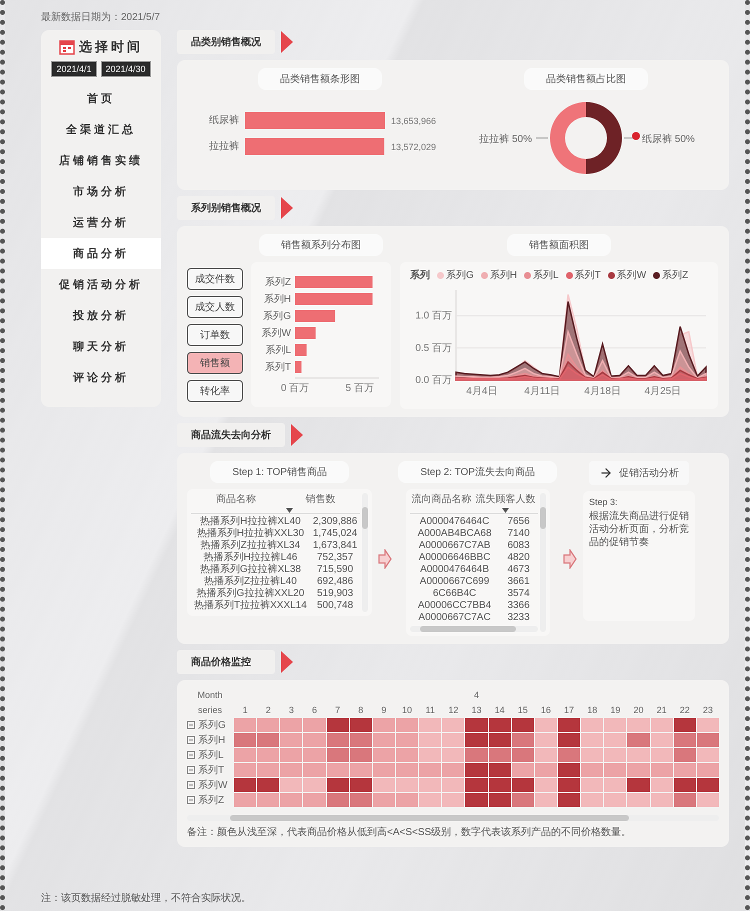 Image resolution: width=750 pixels, height=911 pixels. I want to click on axis-label: 0 百万, so click(295, 388).